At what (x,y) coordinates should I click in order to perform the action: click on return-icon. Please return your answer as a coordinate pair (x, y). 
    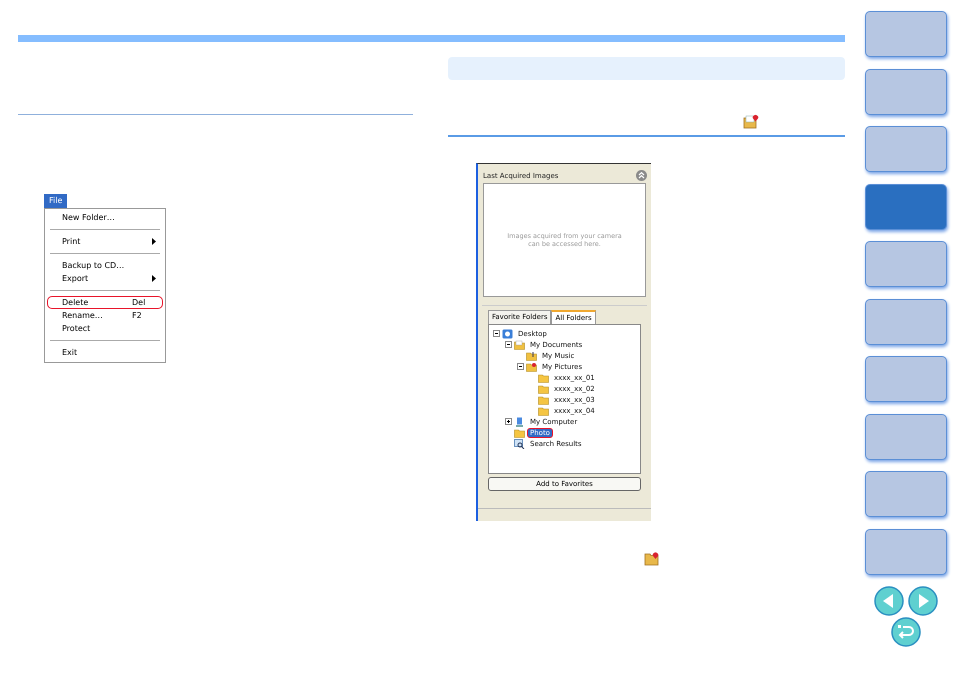
    Looking at the image, I should click on (906, 632).